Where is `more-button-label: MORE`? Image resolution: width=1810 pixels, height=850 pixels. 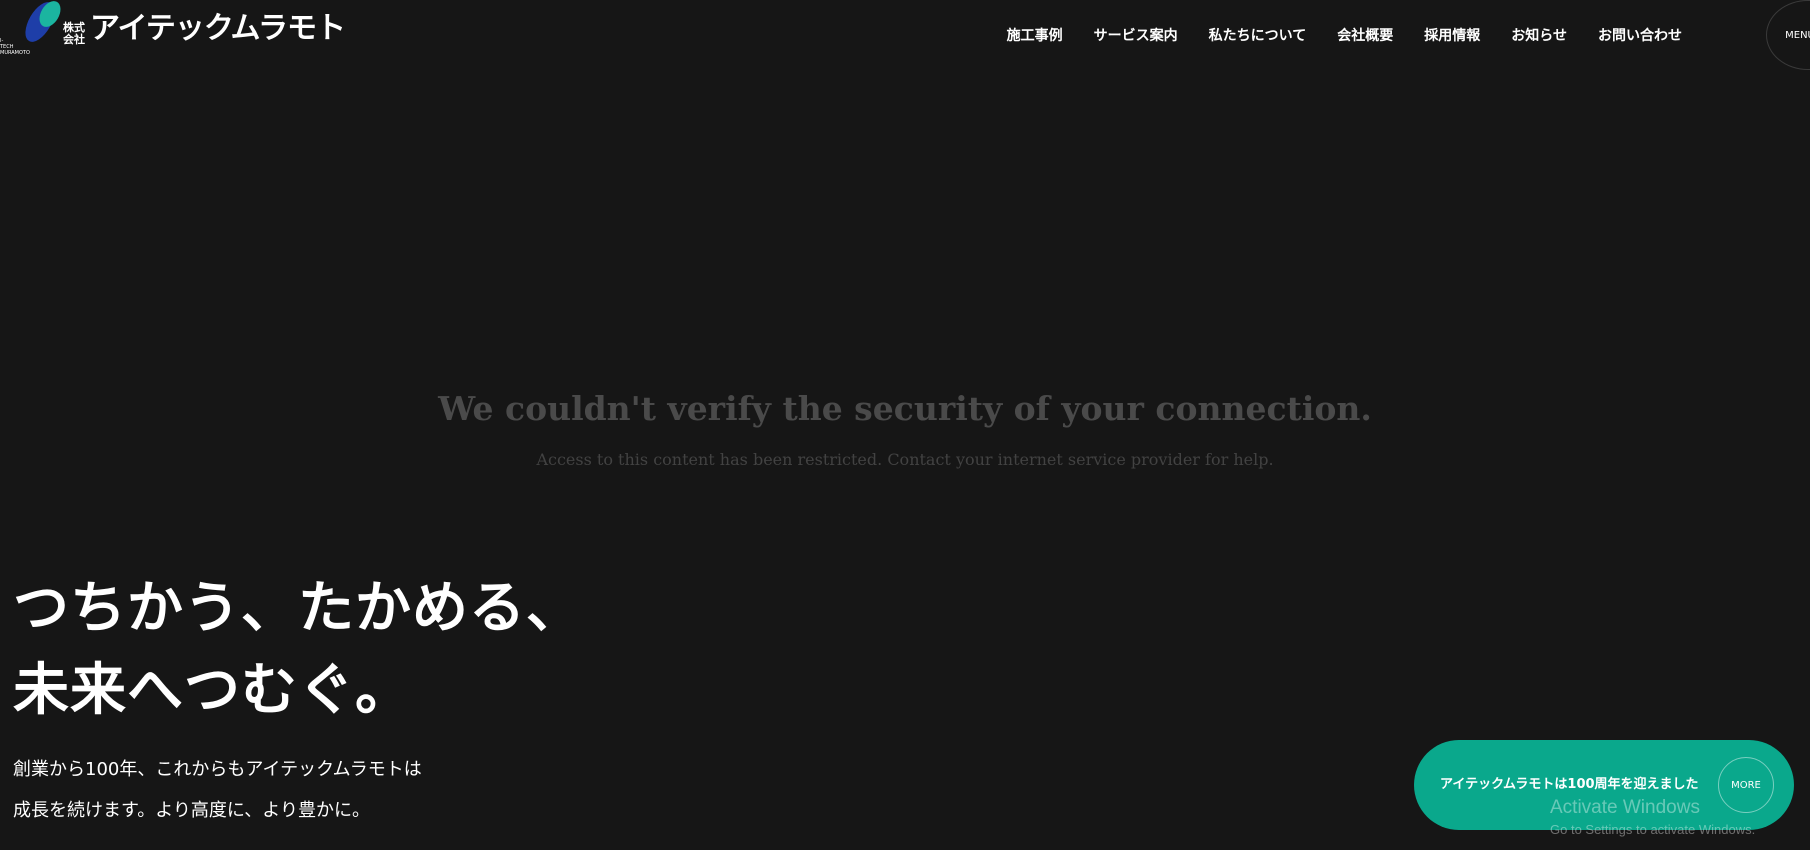 more-button-label: MORE is located at coordinates (1746, 785).